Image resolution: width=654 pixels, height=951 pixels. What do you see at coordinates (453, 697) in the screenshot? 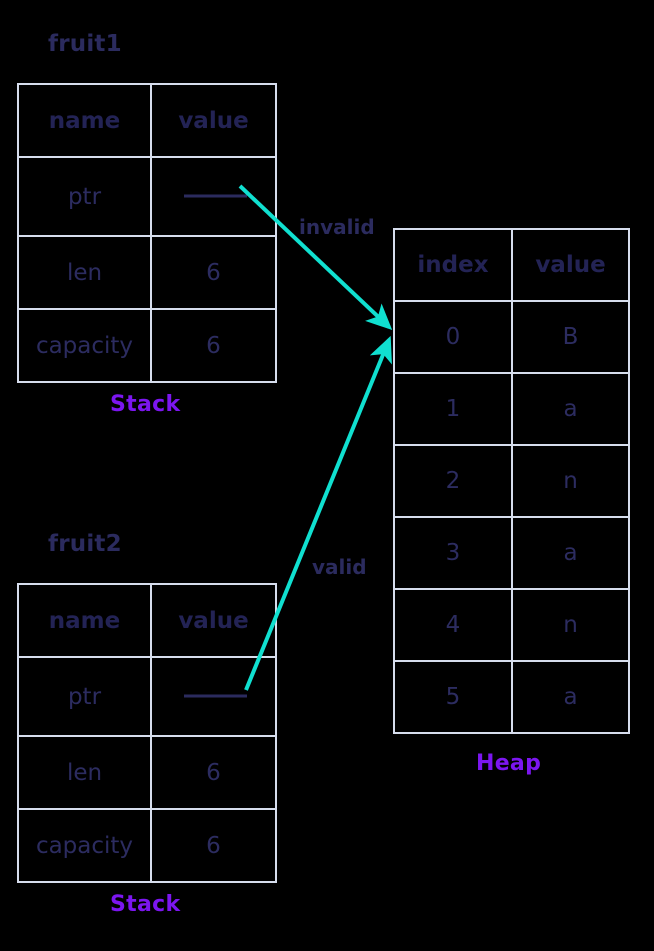
I see `heap-index-cell: 5` at bounding box center [453, 697].